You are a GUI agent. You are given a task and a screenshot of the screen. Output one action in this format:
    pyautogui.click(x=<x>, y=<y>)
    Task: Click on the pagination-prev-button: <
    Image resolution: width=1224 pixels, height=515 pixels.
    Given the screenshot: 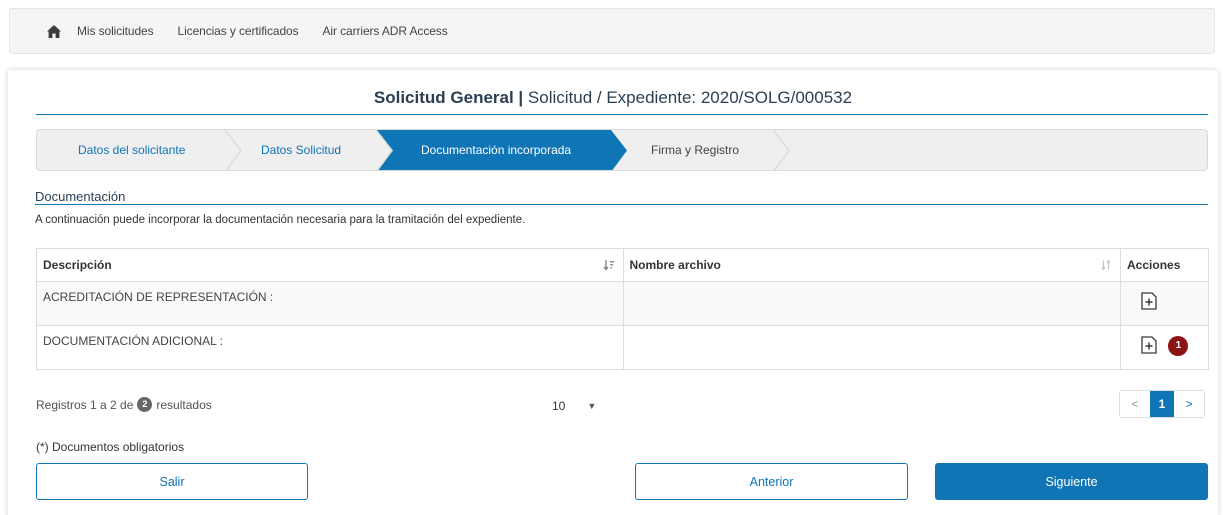 What is the action you would take?
    pyautogui.click(x=1135, y=404)
    